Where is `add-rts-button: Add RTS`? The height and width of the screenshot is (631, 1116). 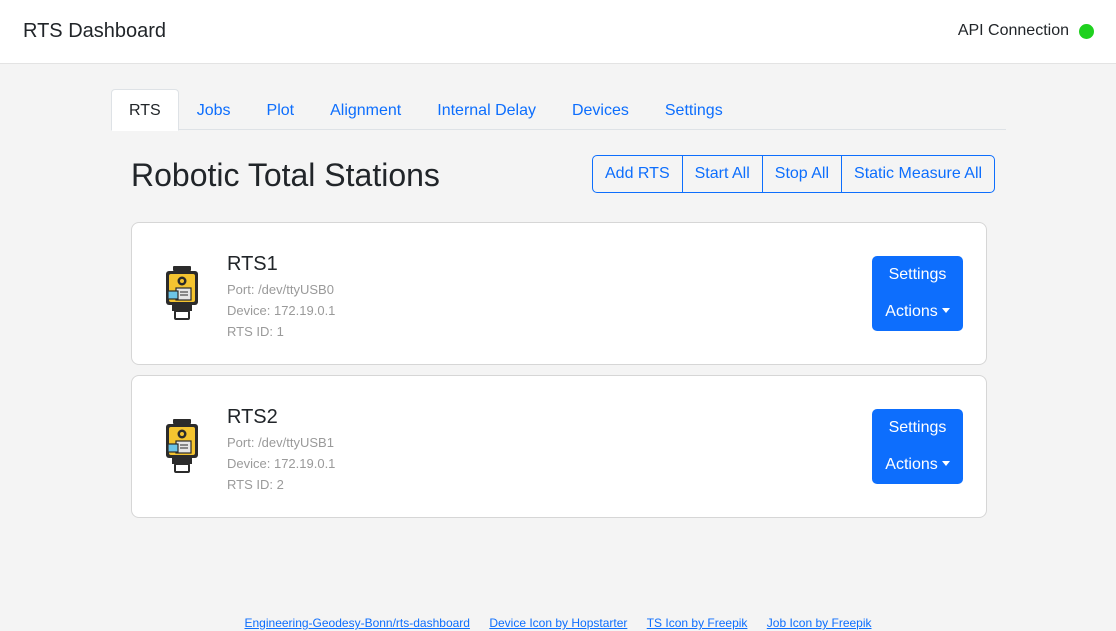
add-rts-button: Add RTS is located at coordinates (637, 174).